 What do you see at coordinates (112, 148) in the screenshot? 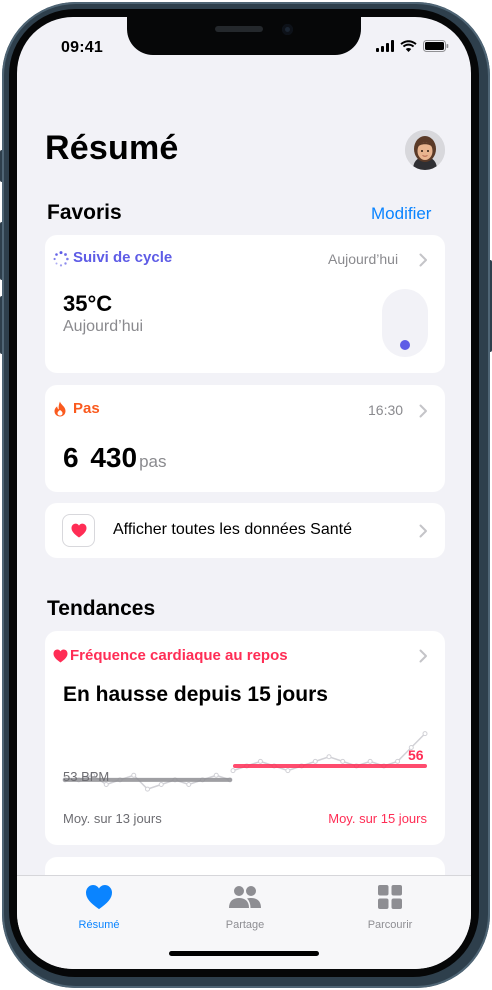
I see `page-title: Résumé` at bounding box center [112, 148].